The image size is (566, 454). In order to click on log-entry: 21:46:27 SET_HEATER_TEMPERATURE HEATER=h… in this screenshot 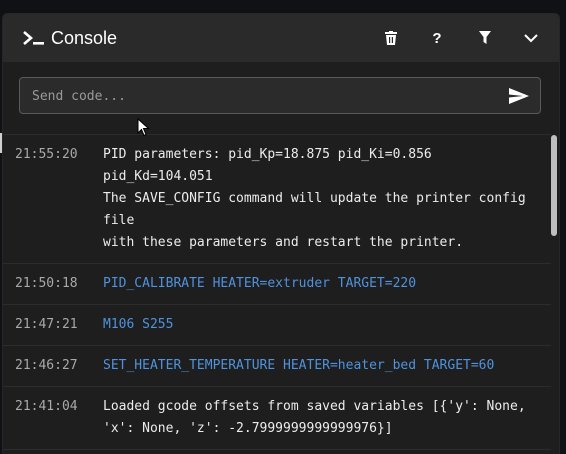, I will do `click(277, 366)`.